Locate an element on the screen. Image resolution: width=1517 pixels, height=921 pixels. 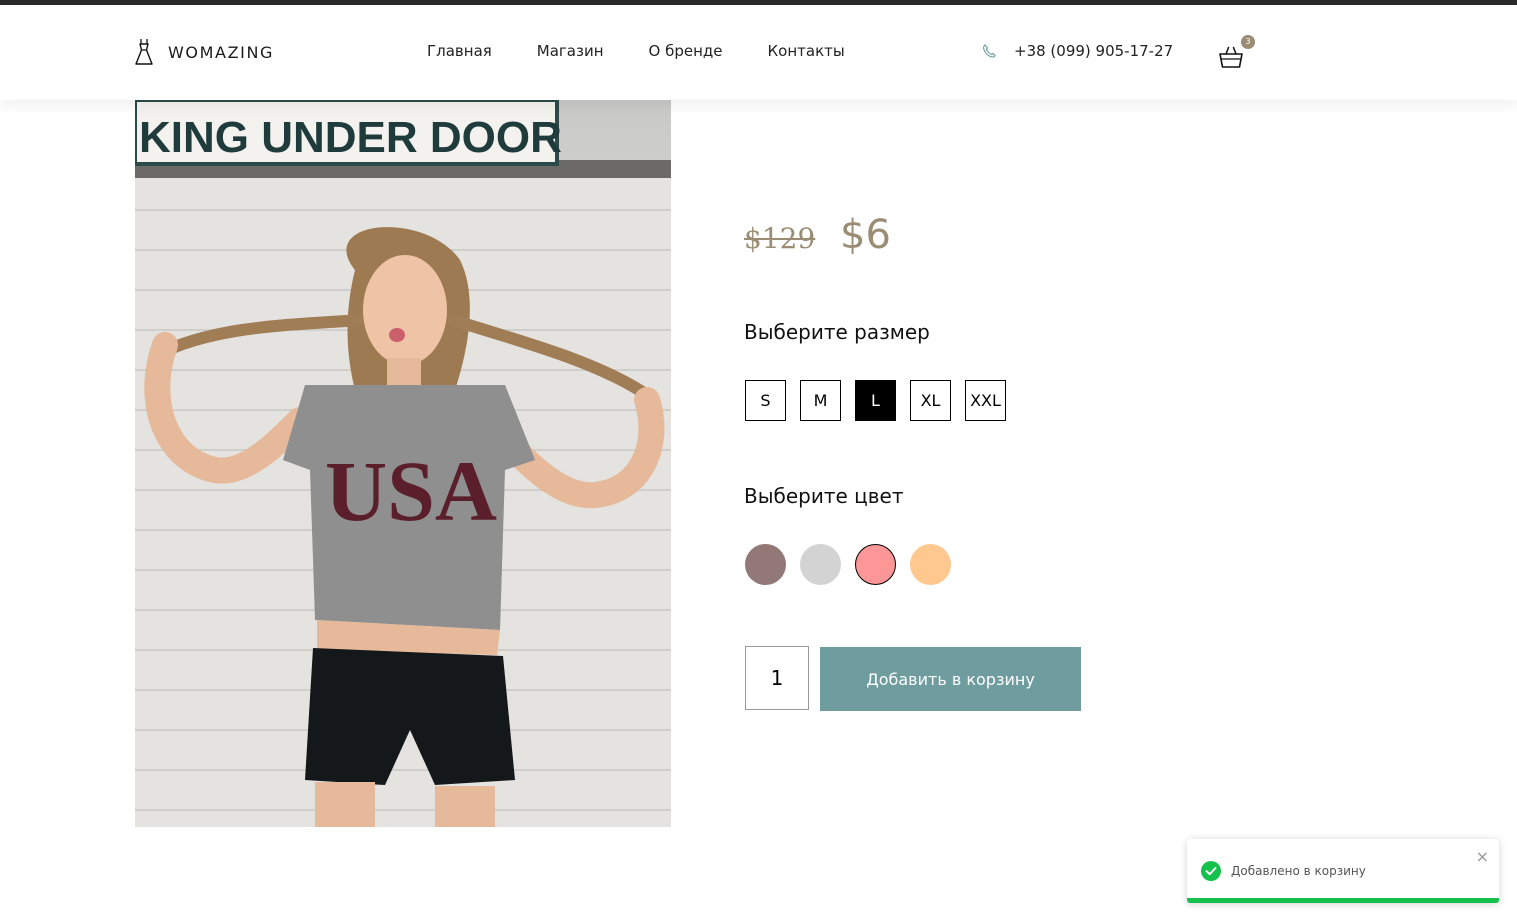
toast-notification: Добавлено в корзину × is located at coordinates (1343, 871).